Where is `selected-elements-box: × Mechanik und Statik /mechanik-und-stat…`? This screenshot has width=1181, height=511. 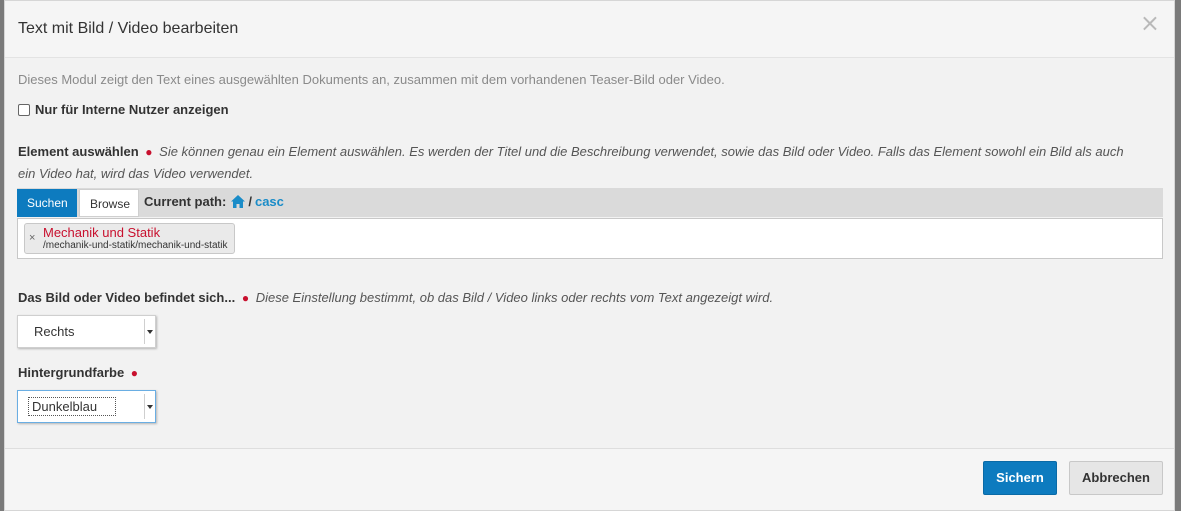
selected-elements-box: × Mechanik und Statik /mechanik-und-stat… is located at coordinates (590, 238).